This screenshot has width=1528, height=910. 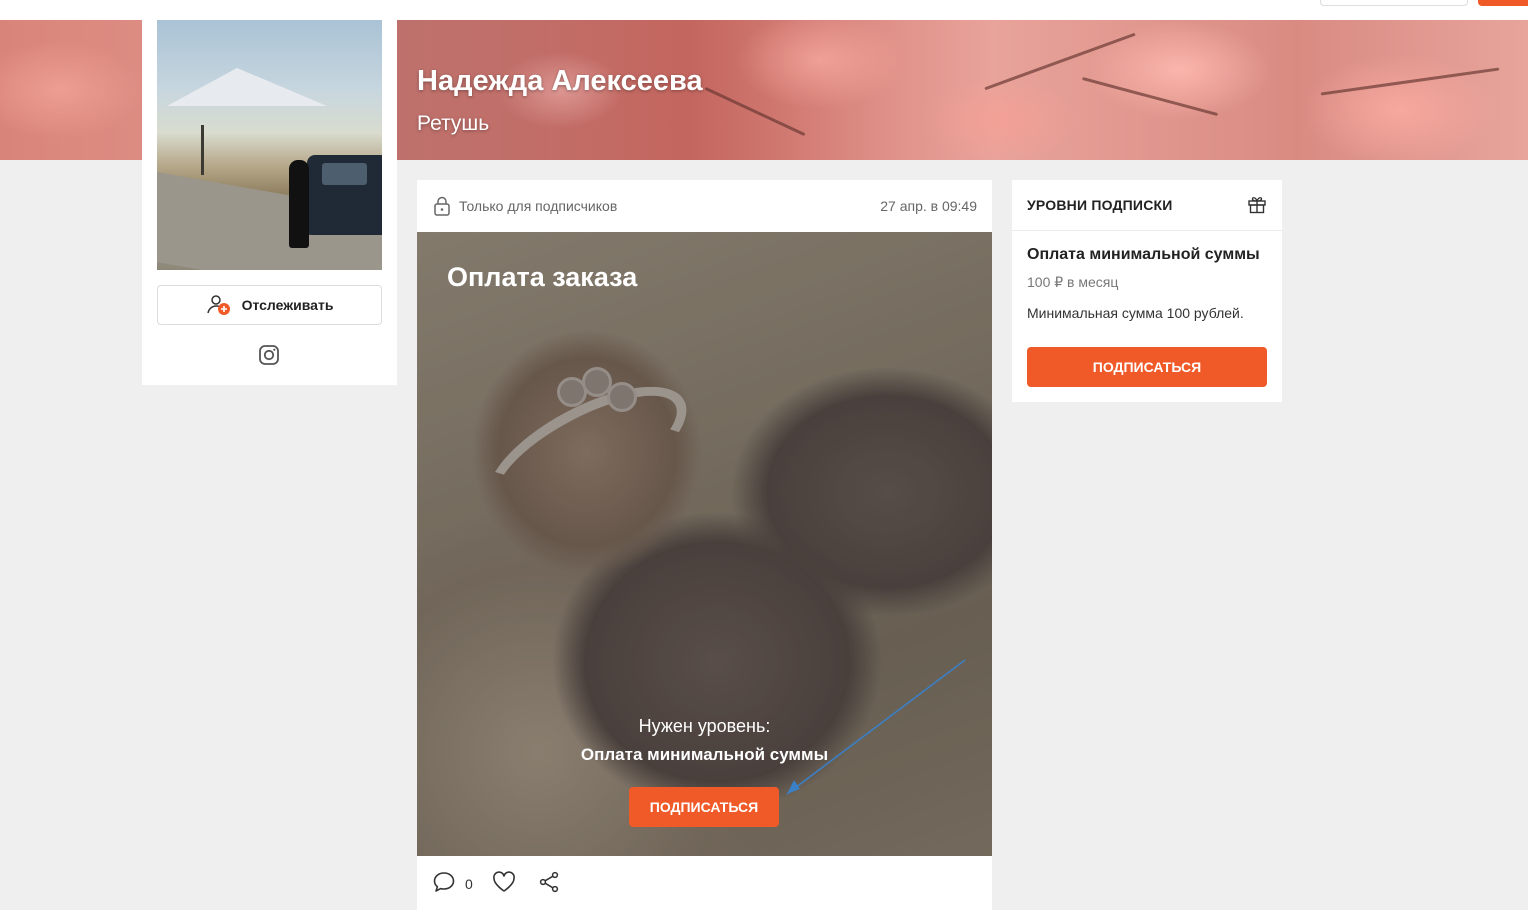 What do you see at coordinates (1503, 3) in the screenshot?
I see `top-action-button` at bounding box center [1503, 3].